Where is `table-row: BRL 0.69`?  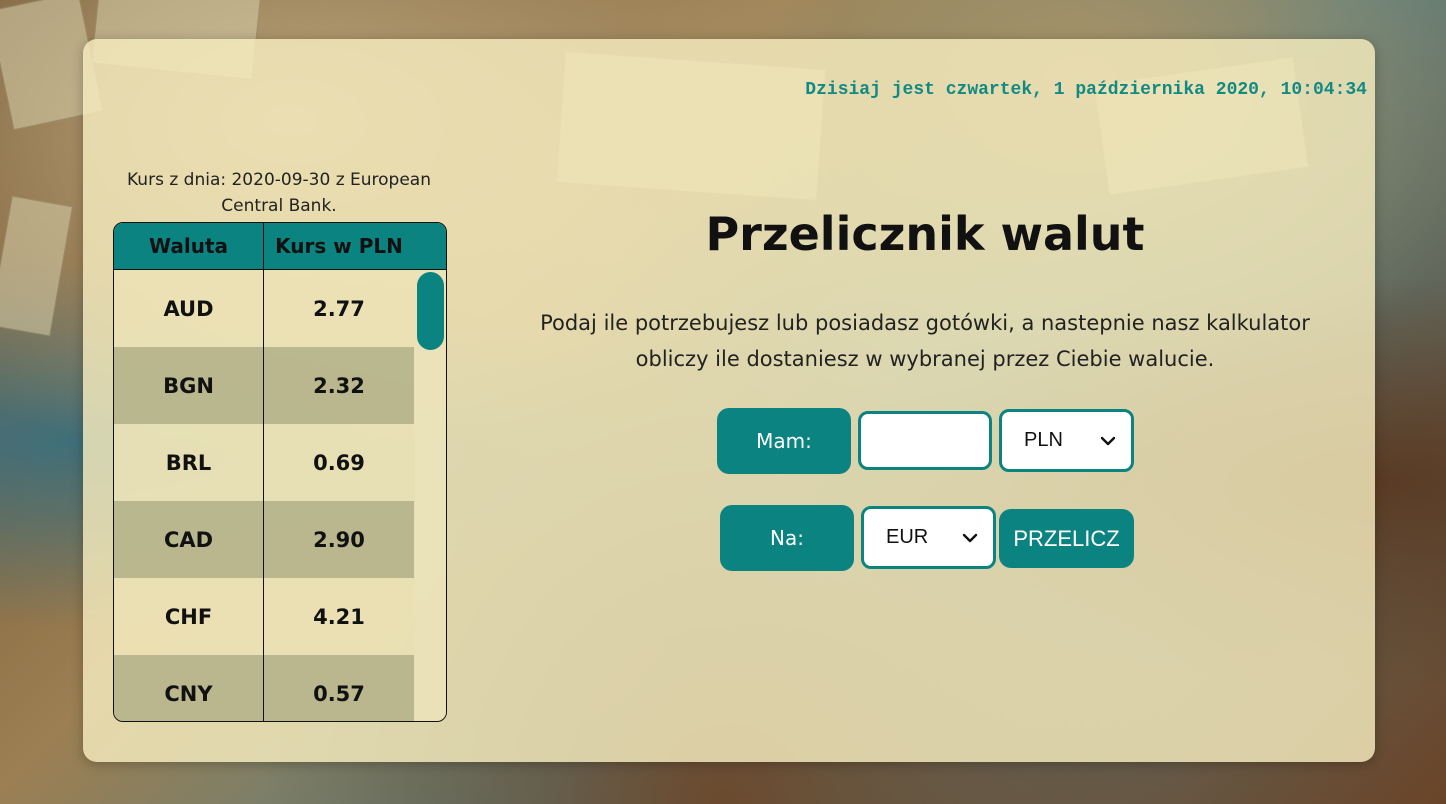 table-row: BRL 0.69 is located at coordinates (264, 462).